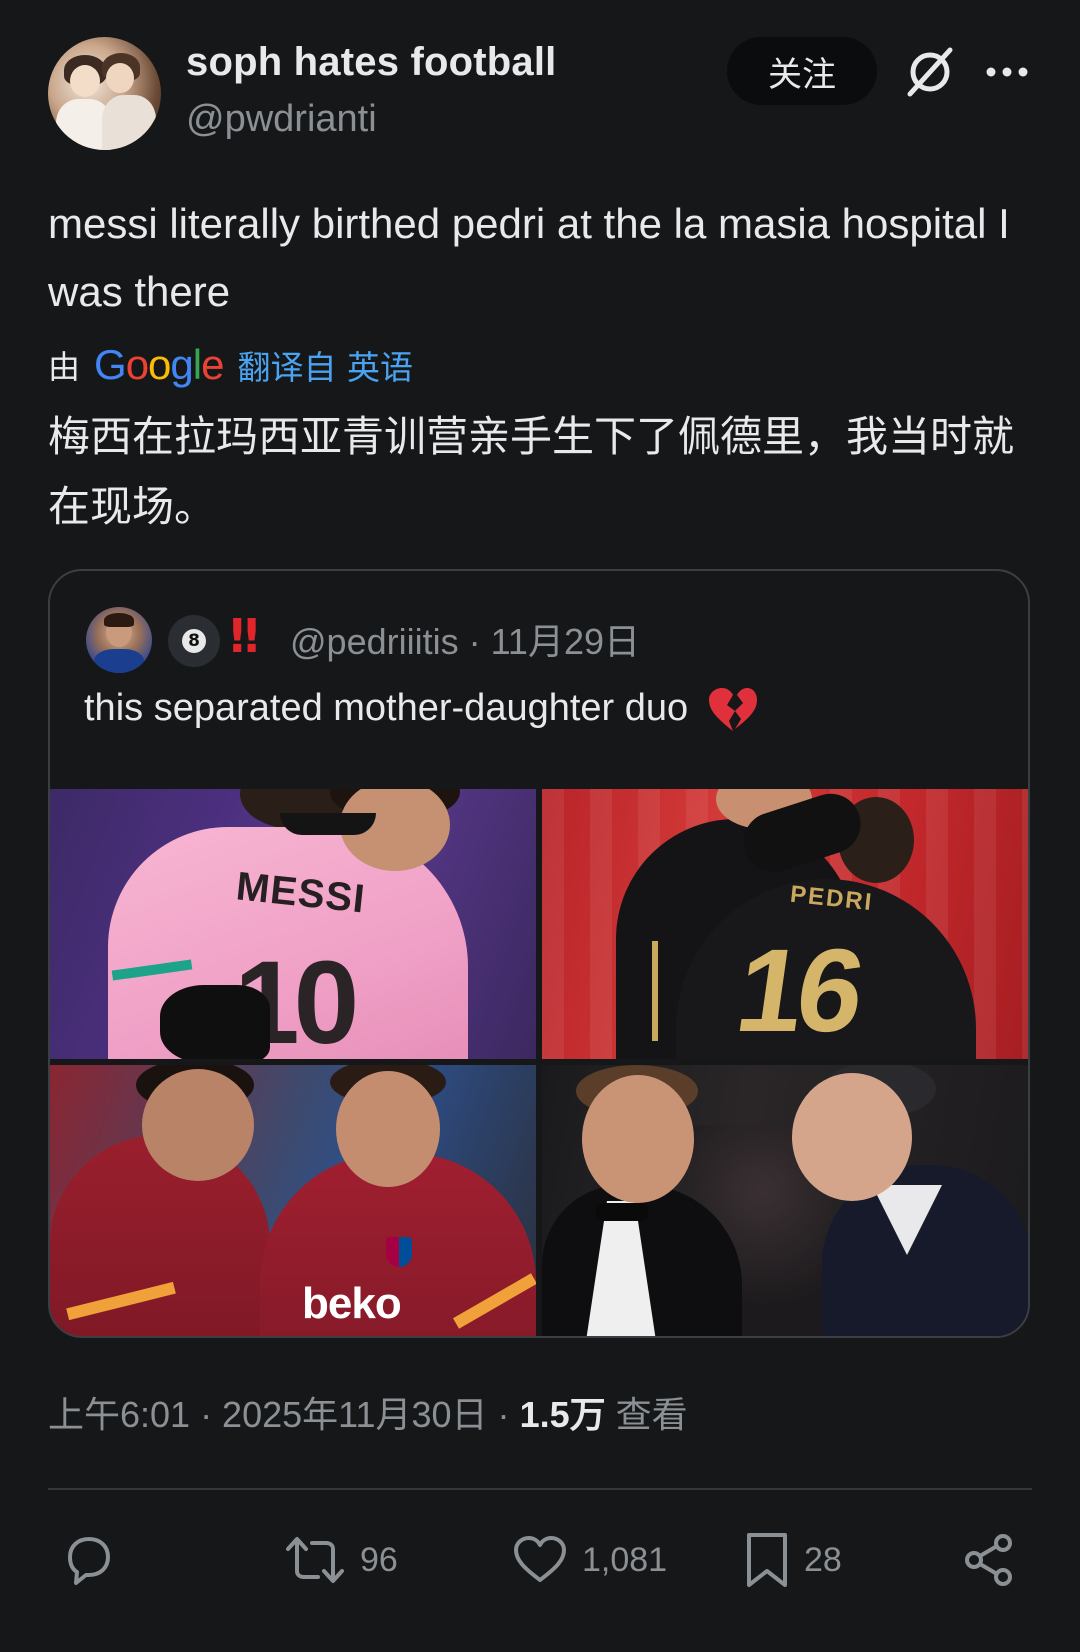 The height and width of the screenshot is (1652, 1080). Describe the element at coordinates (281, 119) in the screenshot. I see `author-handle: @pwdrianti` at that location.